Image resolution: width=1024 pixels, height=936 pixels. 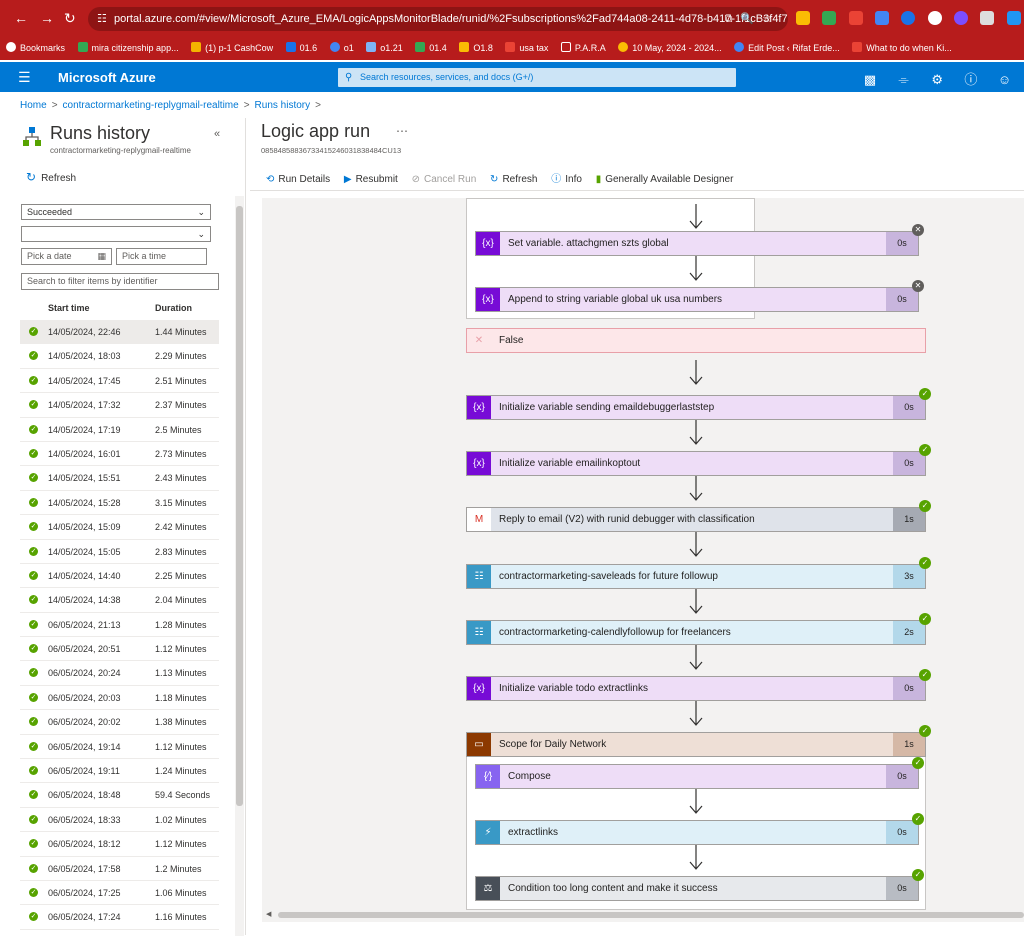 What do you see at coordinates (402, 131) in the screenshot?
I see `more-options-icon: ⋯` at bounding box center [402, 131].